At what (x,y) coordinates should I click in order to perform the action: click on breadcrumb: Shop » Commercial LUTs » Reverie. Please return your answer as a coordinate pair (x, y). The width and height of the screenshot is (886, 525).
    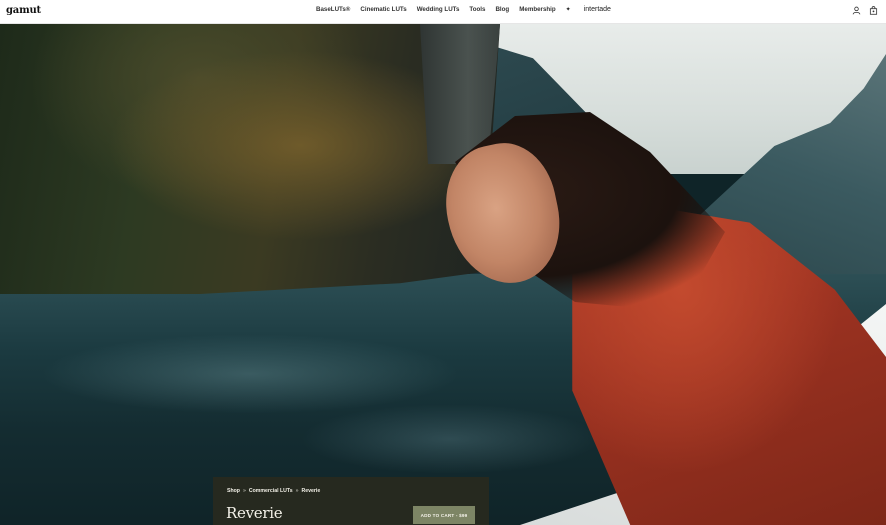
    Looking at the image, I should click on (273, 491).